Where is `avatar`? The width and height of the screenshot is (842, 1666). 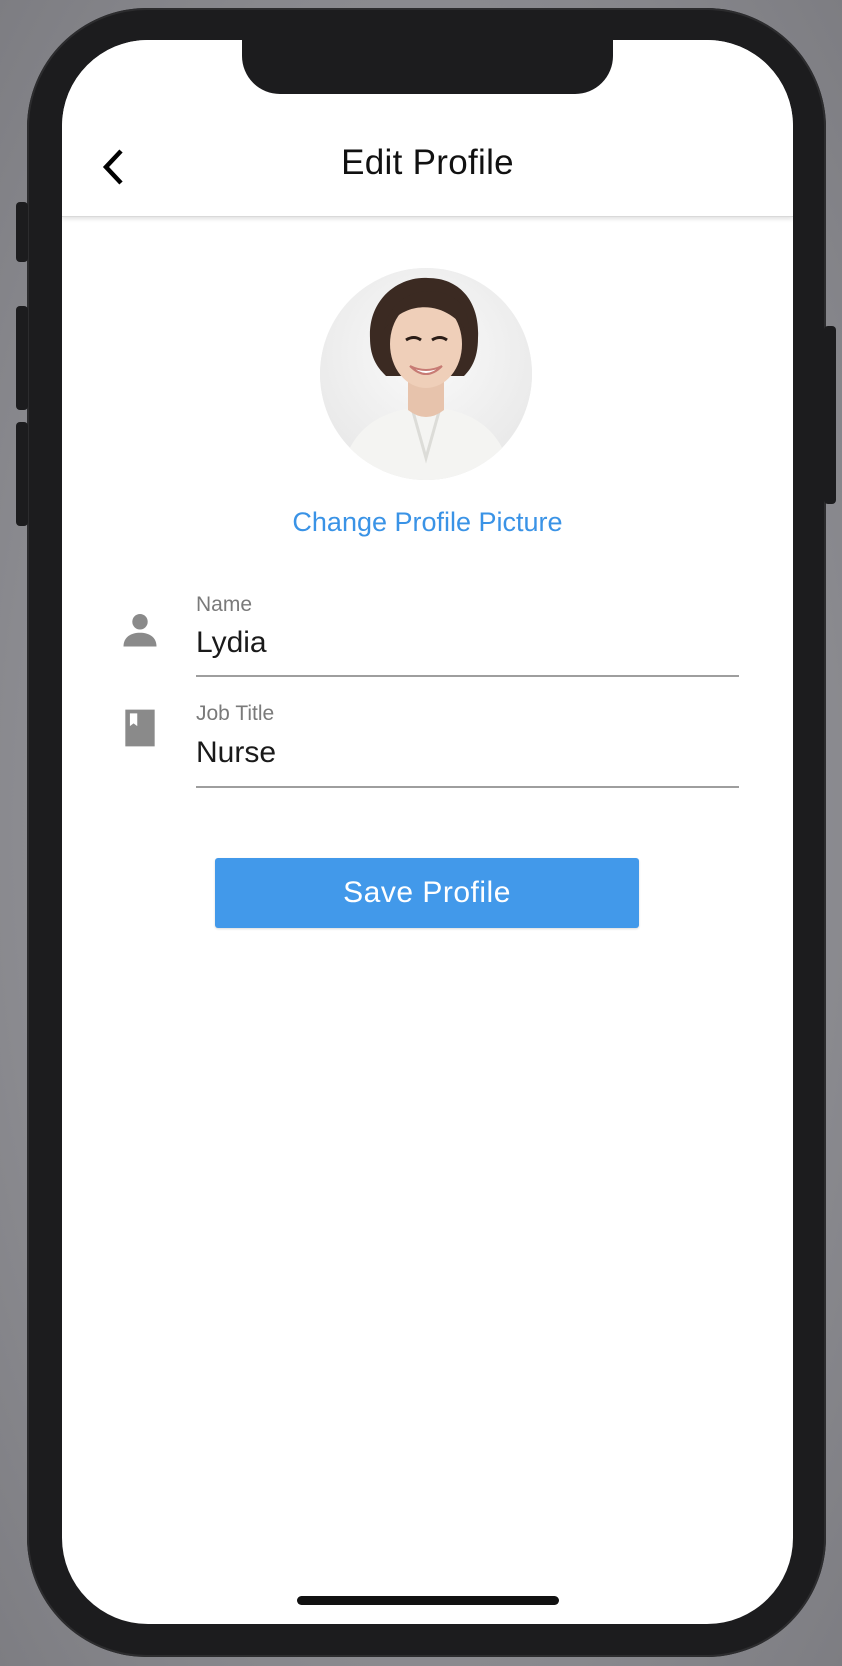 avatar is located at coordinates (426, 374).